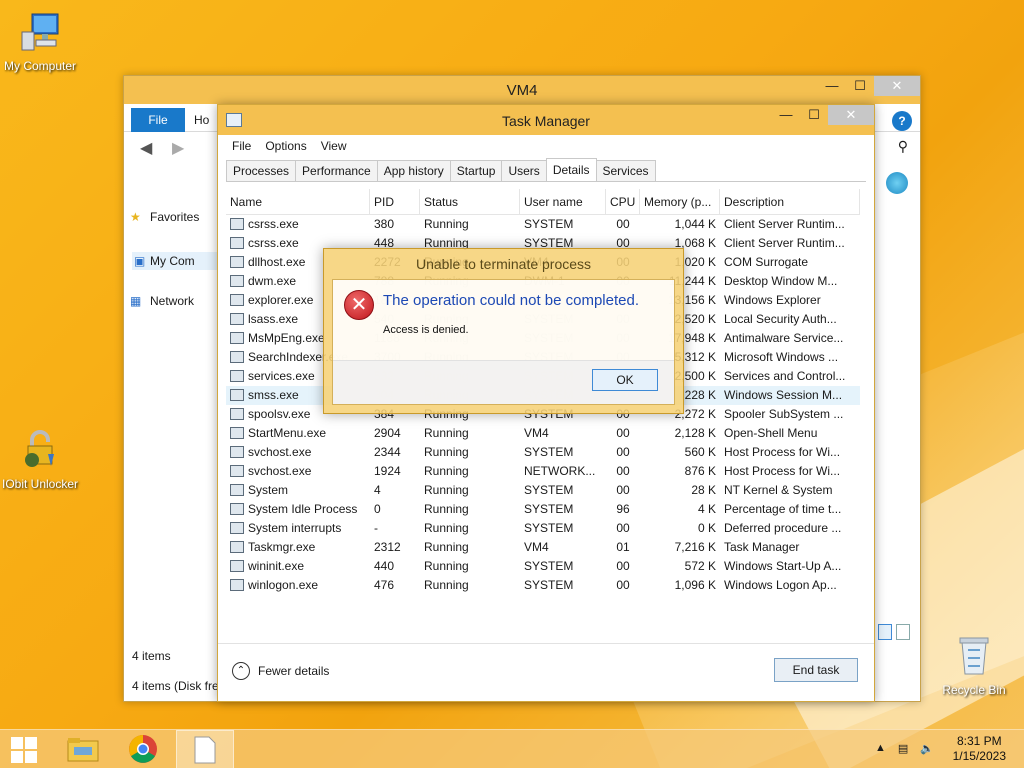  What do you see at coordinates (476, 171) in the screenshot?
I see `tab-startup: Startup` at bounding box center [476, 171].